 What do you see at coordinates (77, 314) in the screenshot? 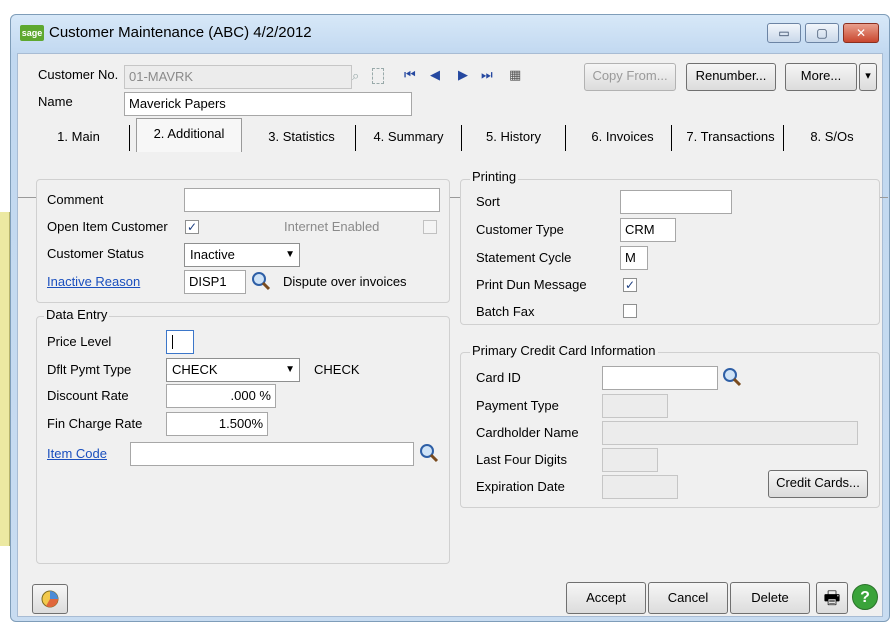
I see `data-entry-legend: Data Entry` at bounding box center [77, 314].